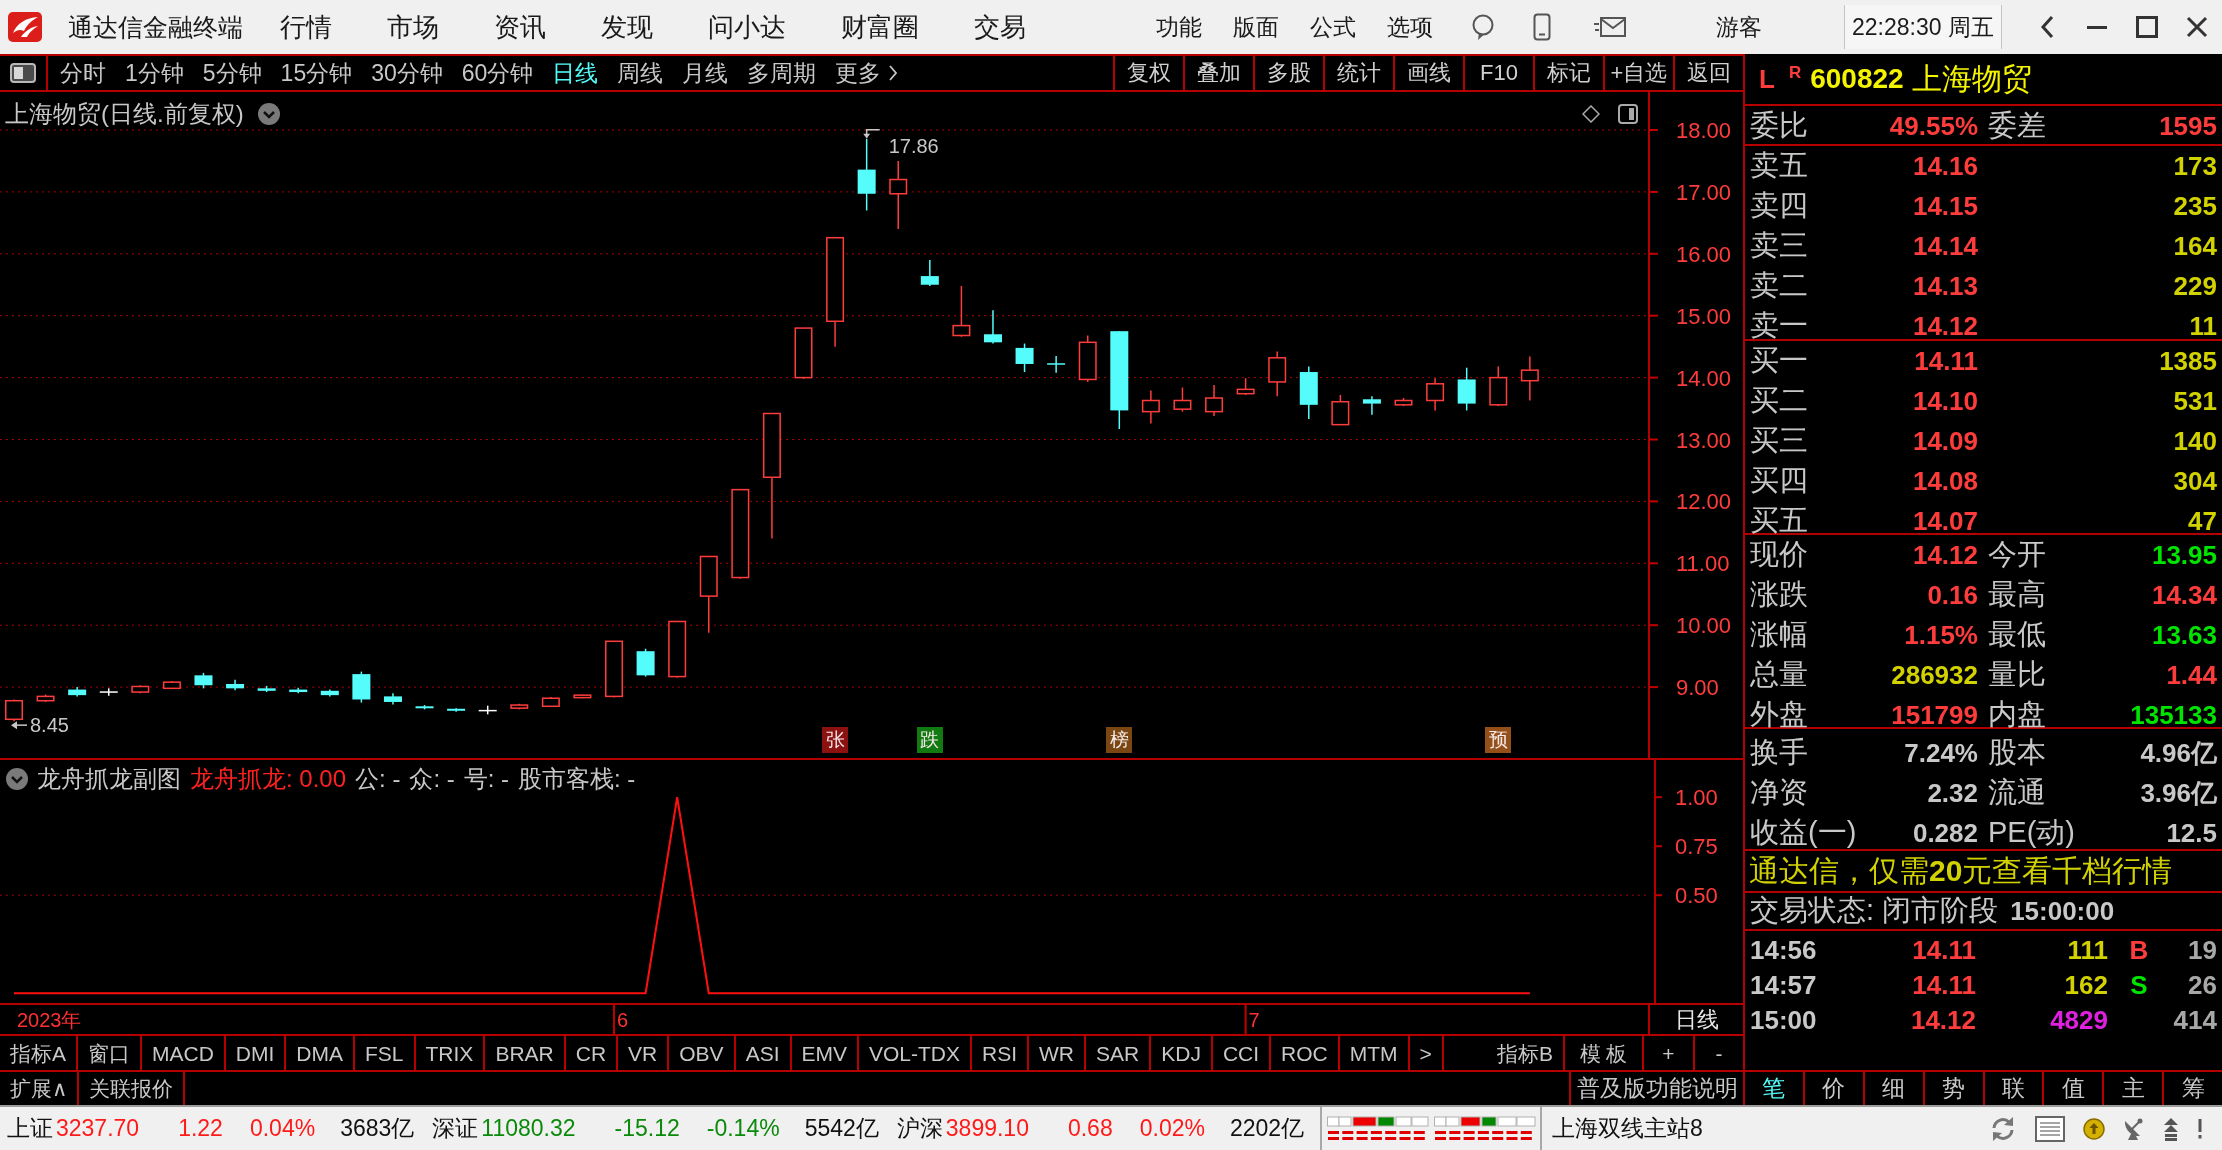  What do you see at coordinates (1610, 27) in the screenshot?
I see `mail-icon` at bounding box center [1610, 27].